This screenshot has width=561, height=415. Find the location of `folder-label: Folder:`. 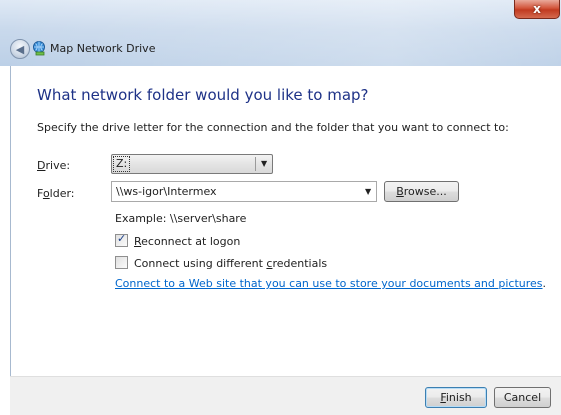

folder-label: Folder: is located at coordinates (56, 193).